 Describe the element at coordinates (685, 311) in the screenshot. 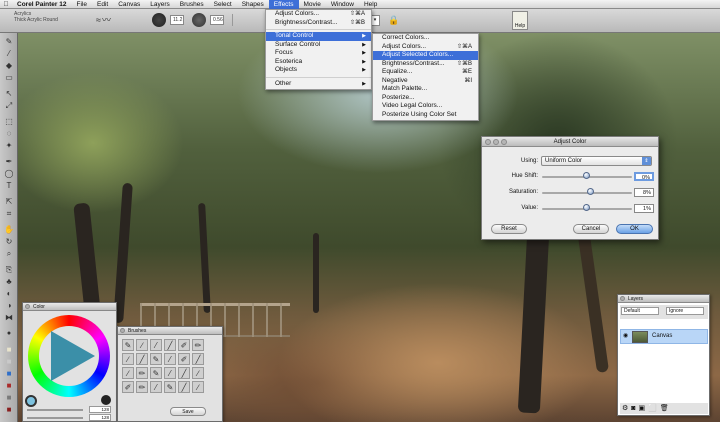

I see `layer-mode-select: Ignore` at that location.